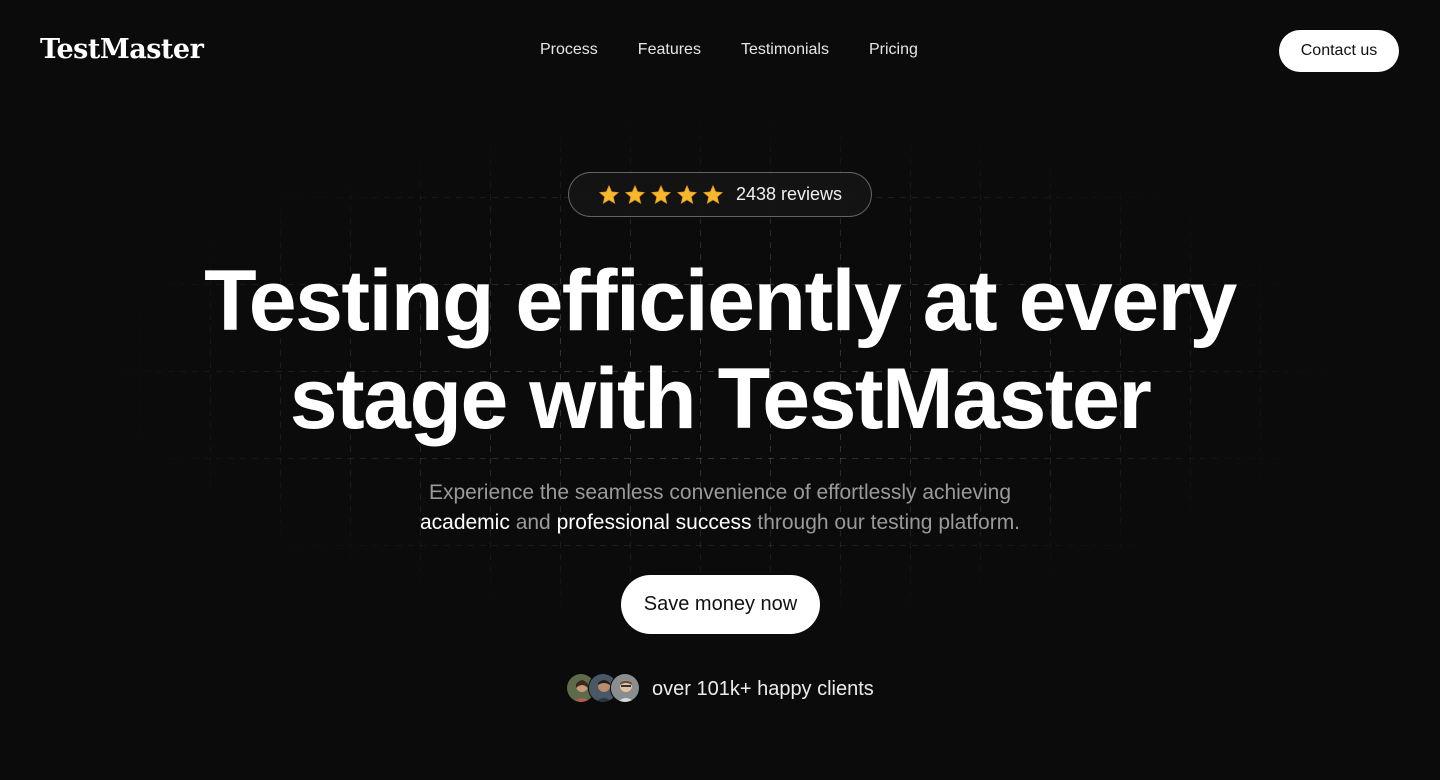 This screenshot has height=780, width=1440. I want to click on reviews-badge: 2438 reviews, so click(720, 194).